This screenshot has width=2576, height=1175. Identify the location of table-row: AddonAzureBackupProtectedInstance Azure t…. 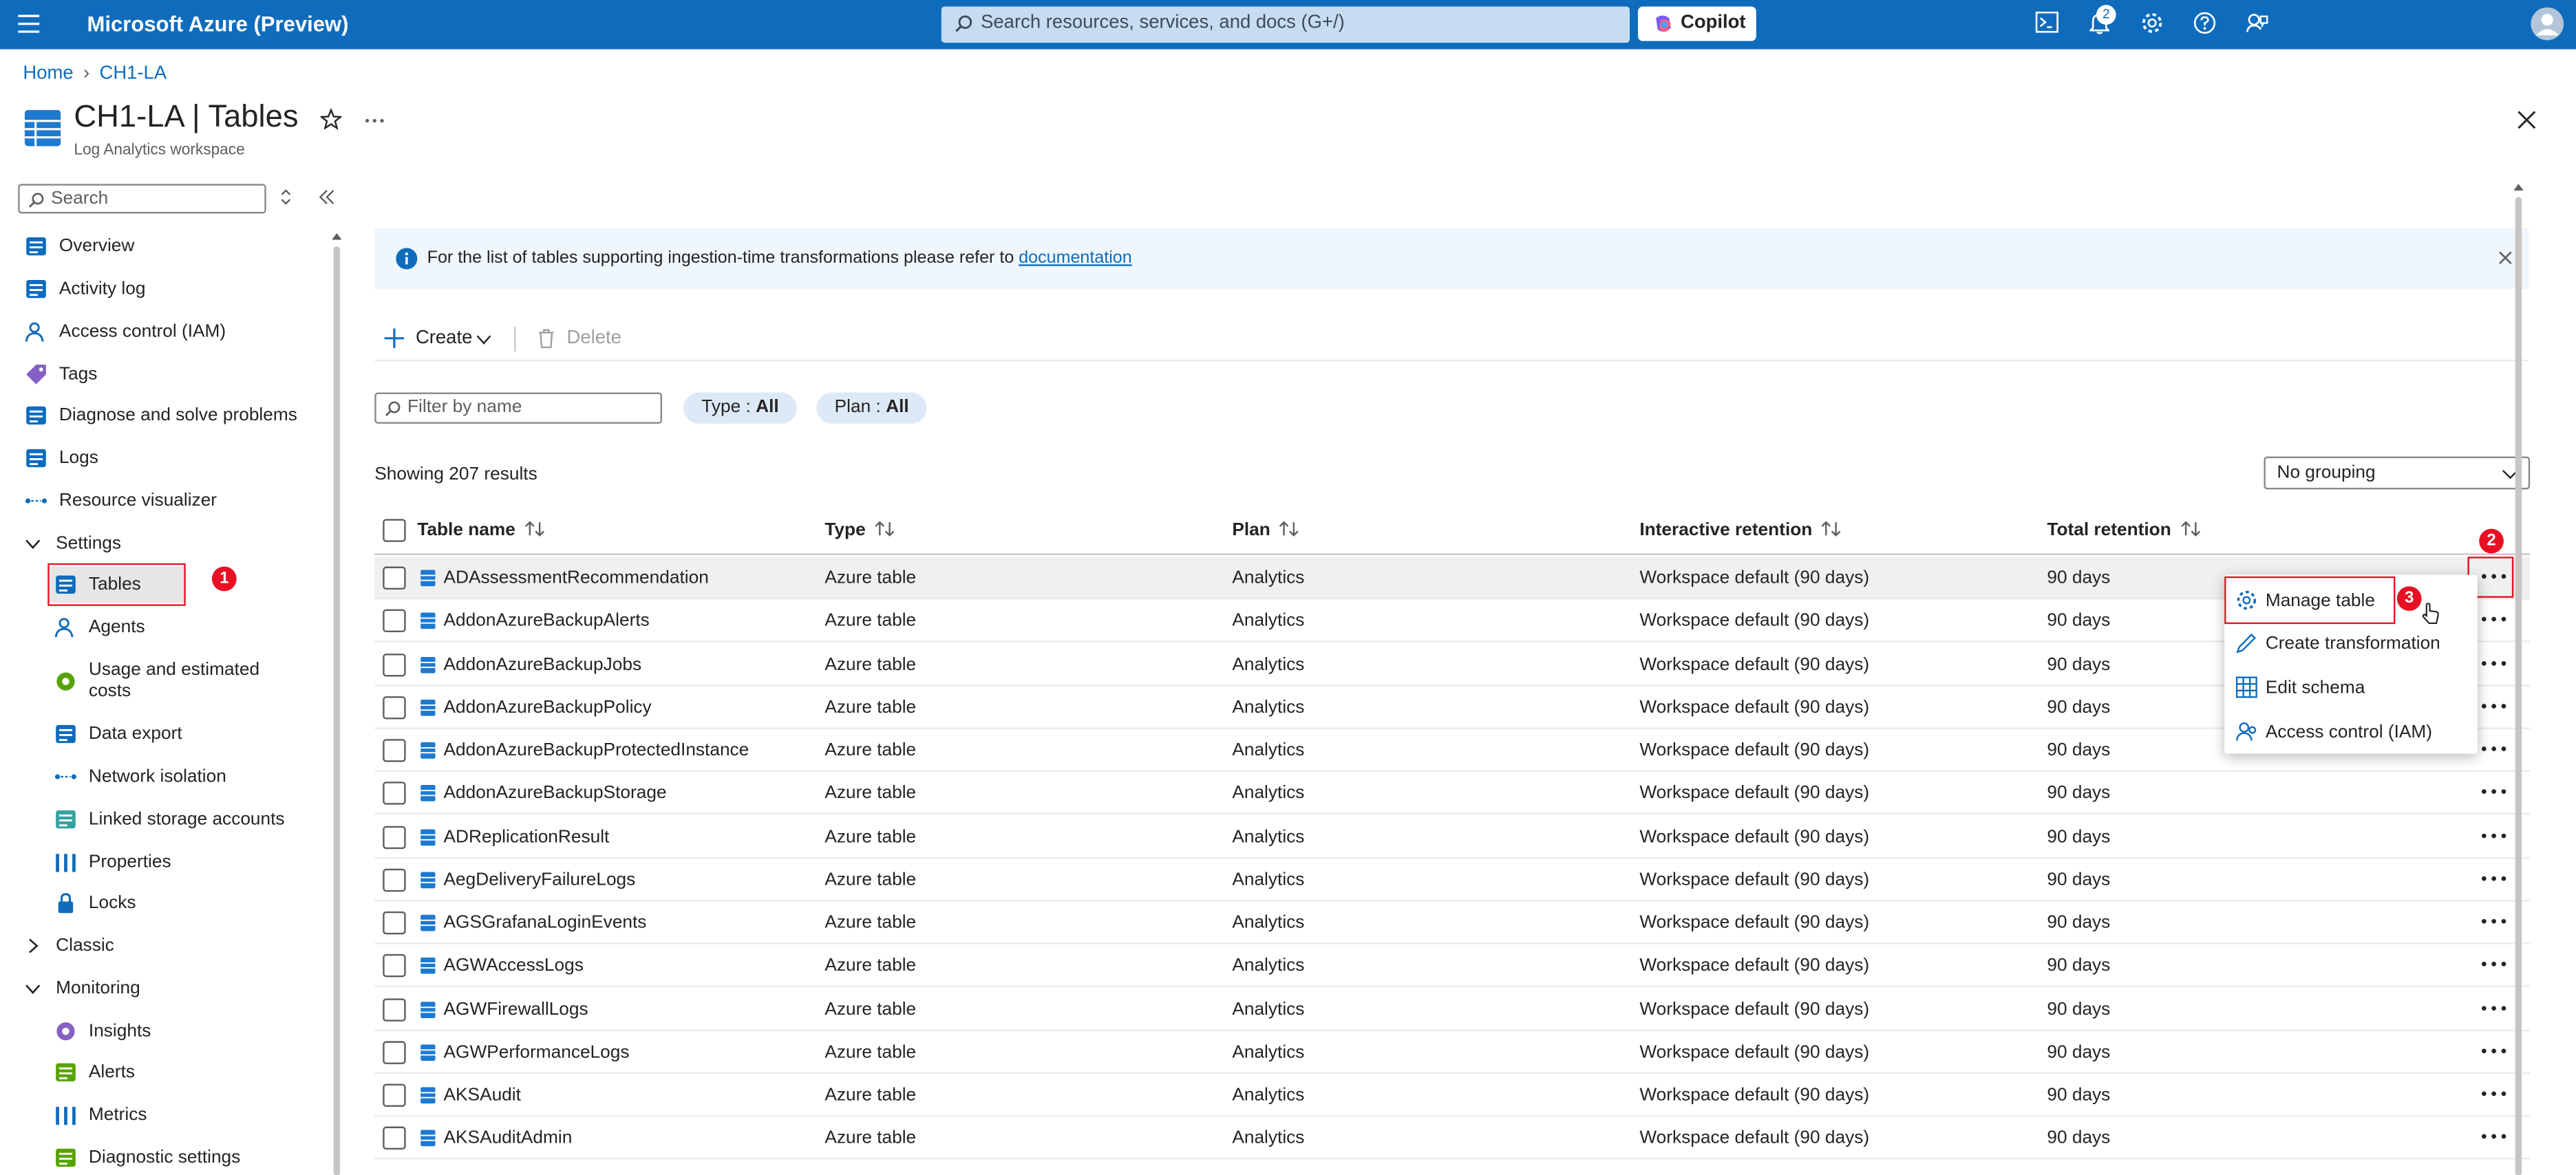
(1452, 750).